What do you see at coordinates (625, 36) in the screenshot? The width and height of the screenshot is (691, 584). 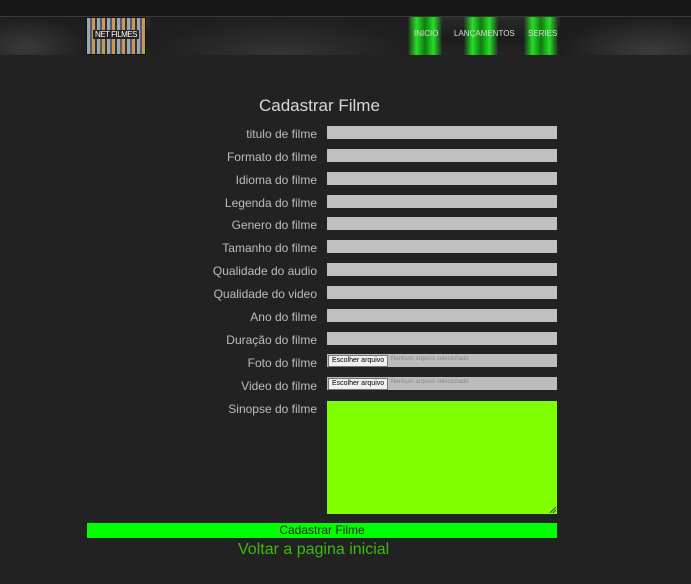 I see `header-background-right` at bounding box center [625, 36].